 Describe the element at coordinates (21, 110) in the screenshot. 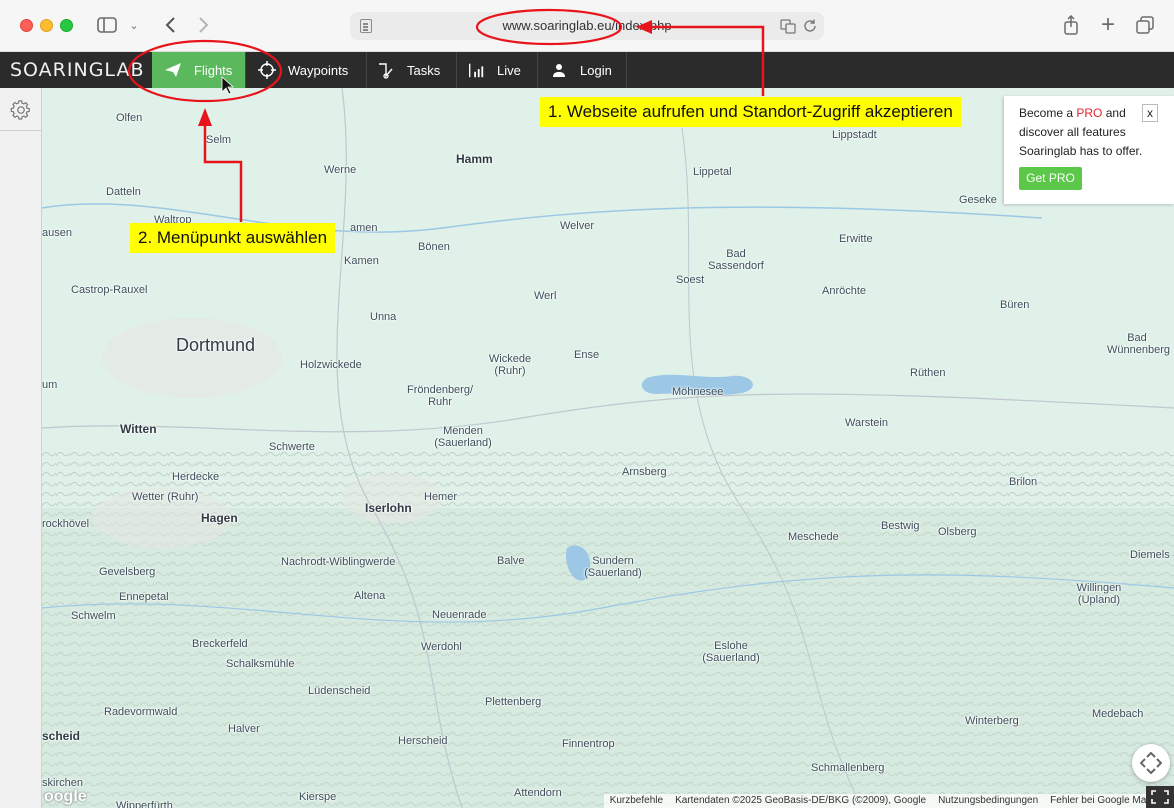

I see `gear-icon` at that location.